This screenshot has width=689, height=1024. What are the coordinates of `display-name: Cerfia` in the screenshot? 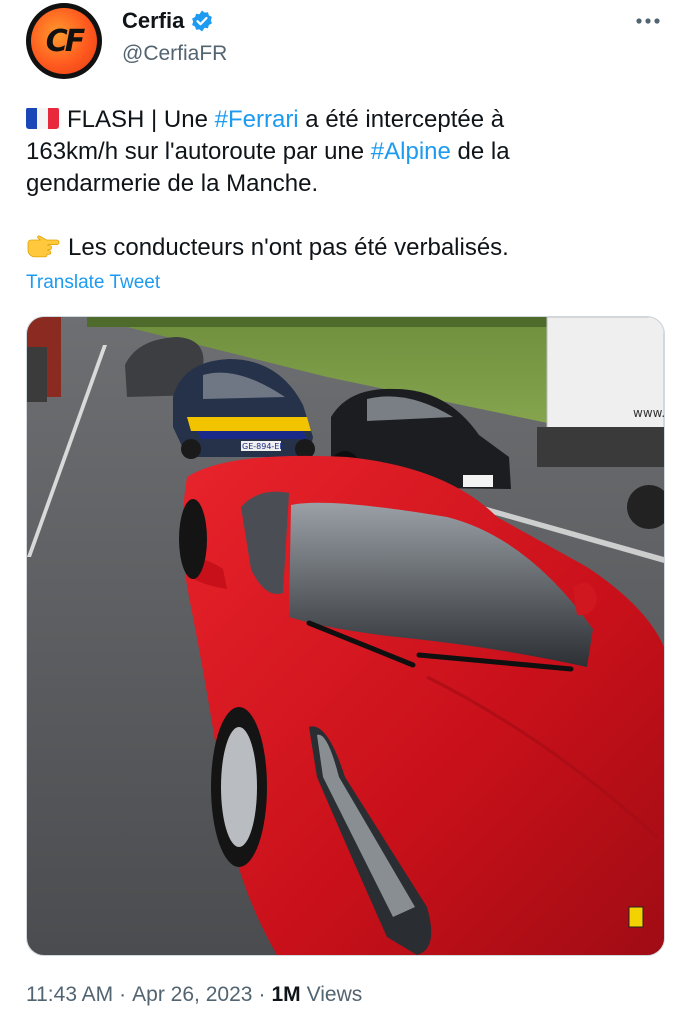 It's located at (153, 21).